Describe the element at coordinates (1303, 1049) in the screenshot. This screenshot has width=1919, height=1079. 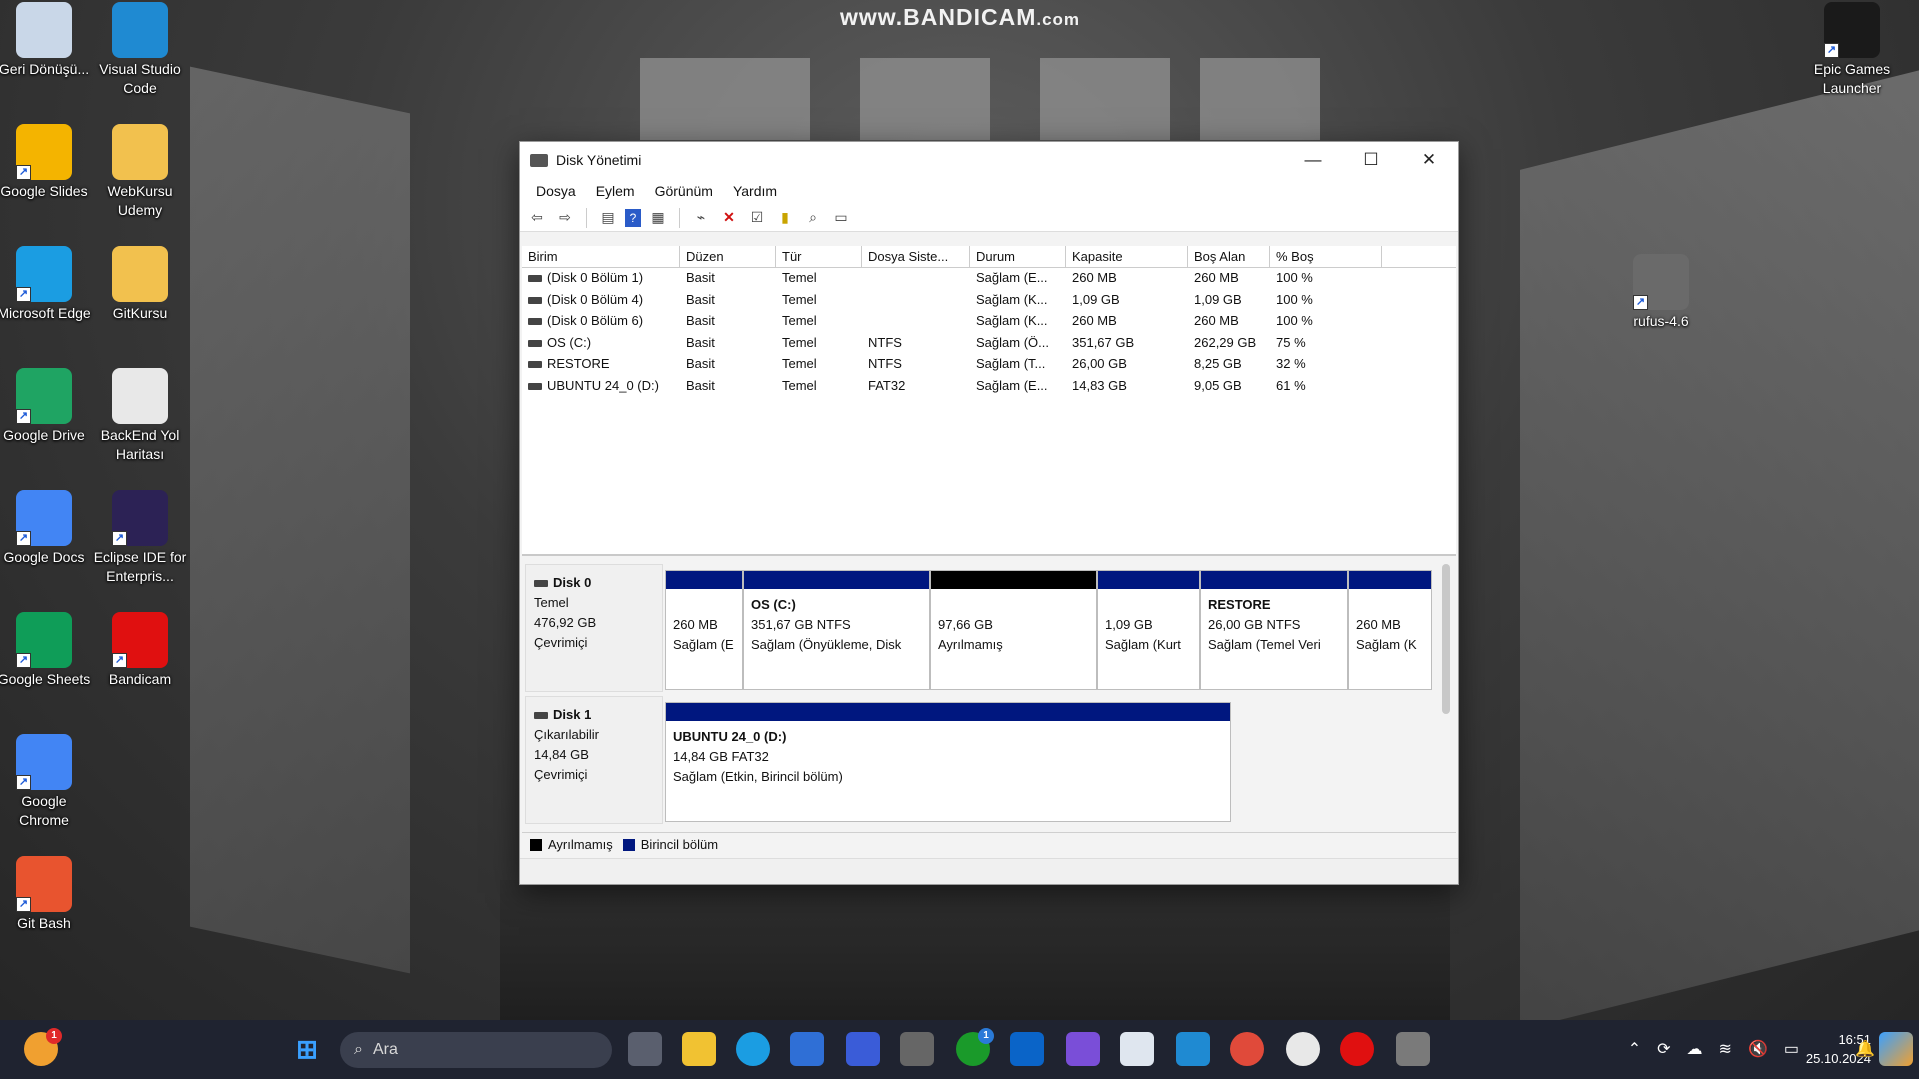
I see `clock-app-icon` at that location.